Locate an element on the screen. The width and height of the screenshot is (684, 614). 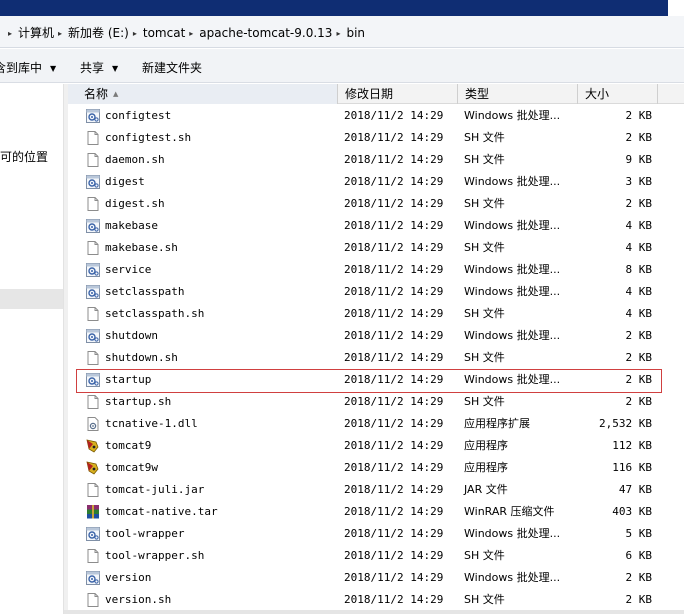
column-header-type: 类型 is located at coordinates (518, 94).